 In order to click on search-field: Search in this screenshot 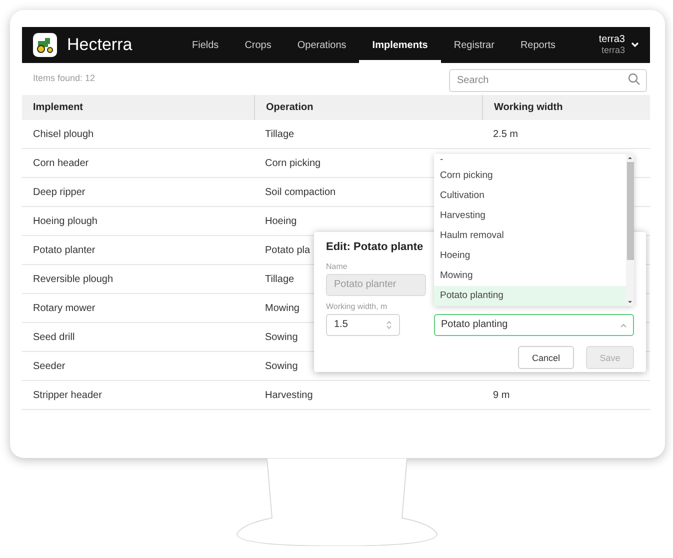, I will do `click(548, 80)`.